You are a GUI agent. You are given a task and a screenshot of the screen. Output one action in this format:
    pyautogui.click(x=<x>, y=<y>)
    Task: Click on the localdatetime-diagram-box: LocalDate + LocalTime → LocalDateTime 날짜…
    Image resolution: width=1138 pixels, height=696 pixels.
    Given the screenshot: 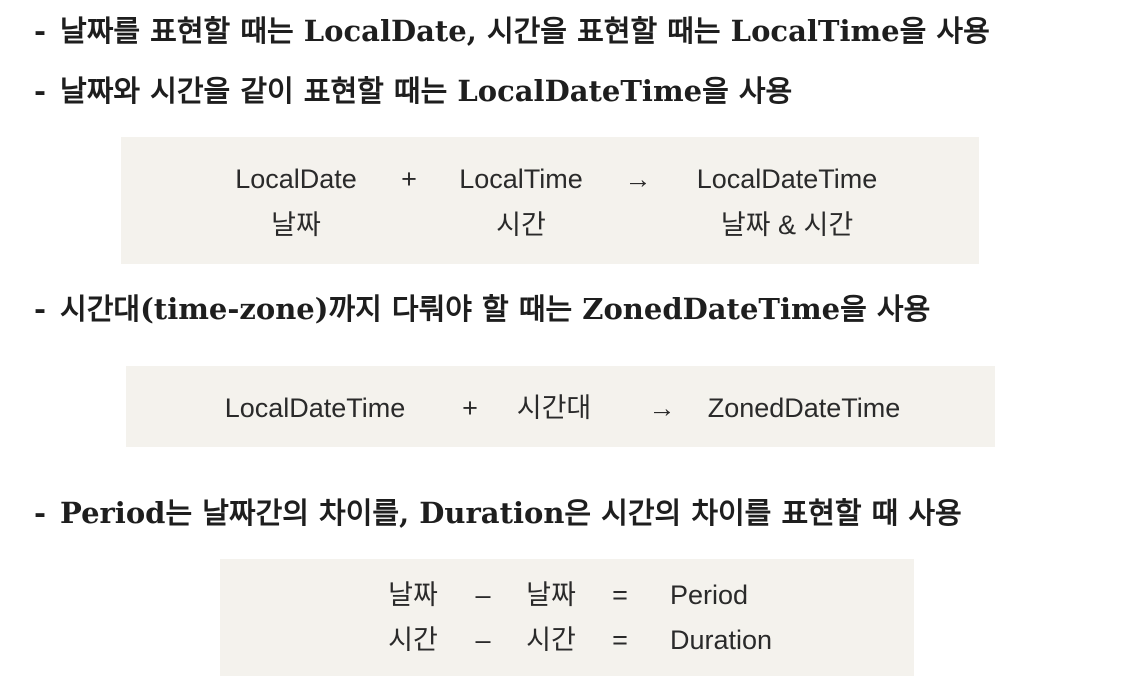 What is the action you would take?
    pyautogui.click(x=550, y=200)
    